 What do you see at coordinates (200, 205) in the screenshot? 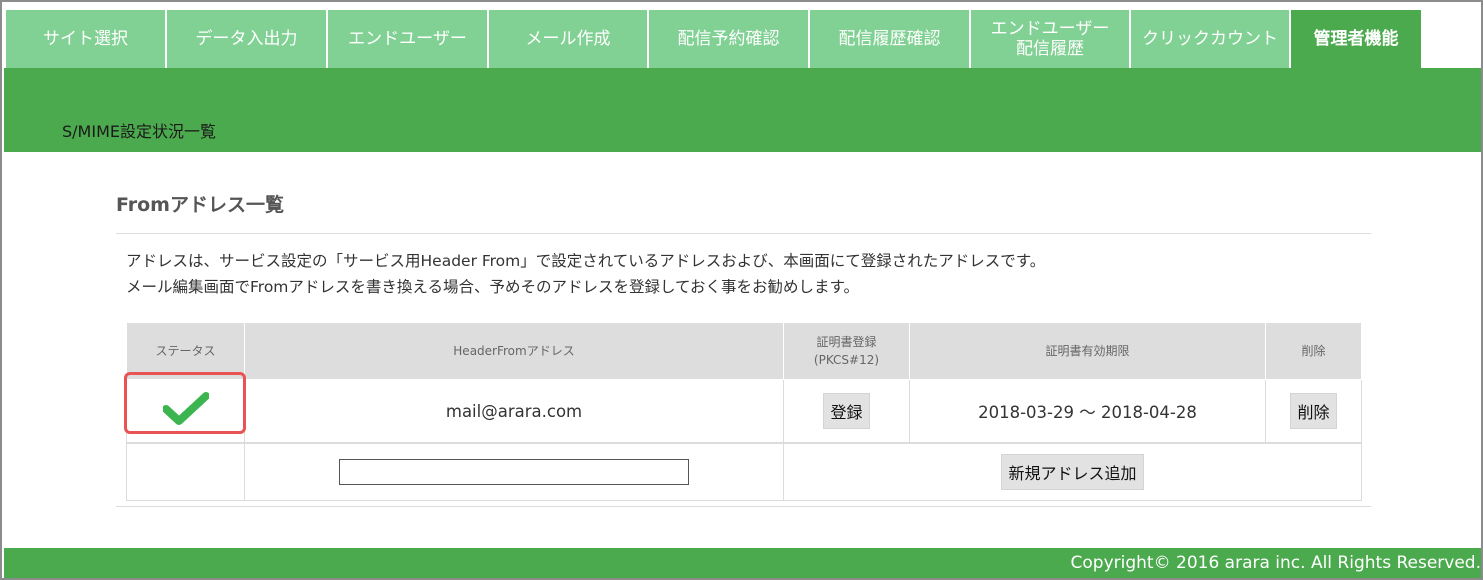
I see `section-title: Fromアドレス一覧` at bounding box center [200, 205].